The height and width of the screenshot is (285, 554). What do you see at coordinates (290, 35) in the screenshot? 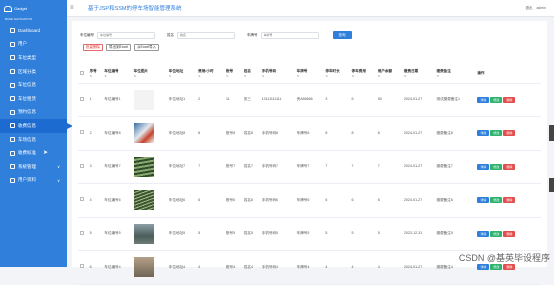
I see `search-plate-input` at bounding box center [290, 35].